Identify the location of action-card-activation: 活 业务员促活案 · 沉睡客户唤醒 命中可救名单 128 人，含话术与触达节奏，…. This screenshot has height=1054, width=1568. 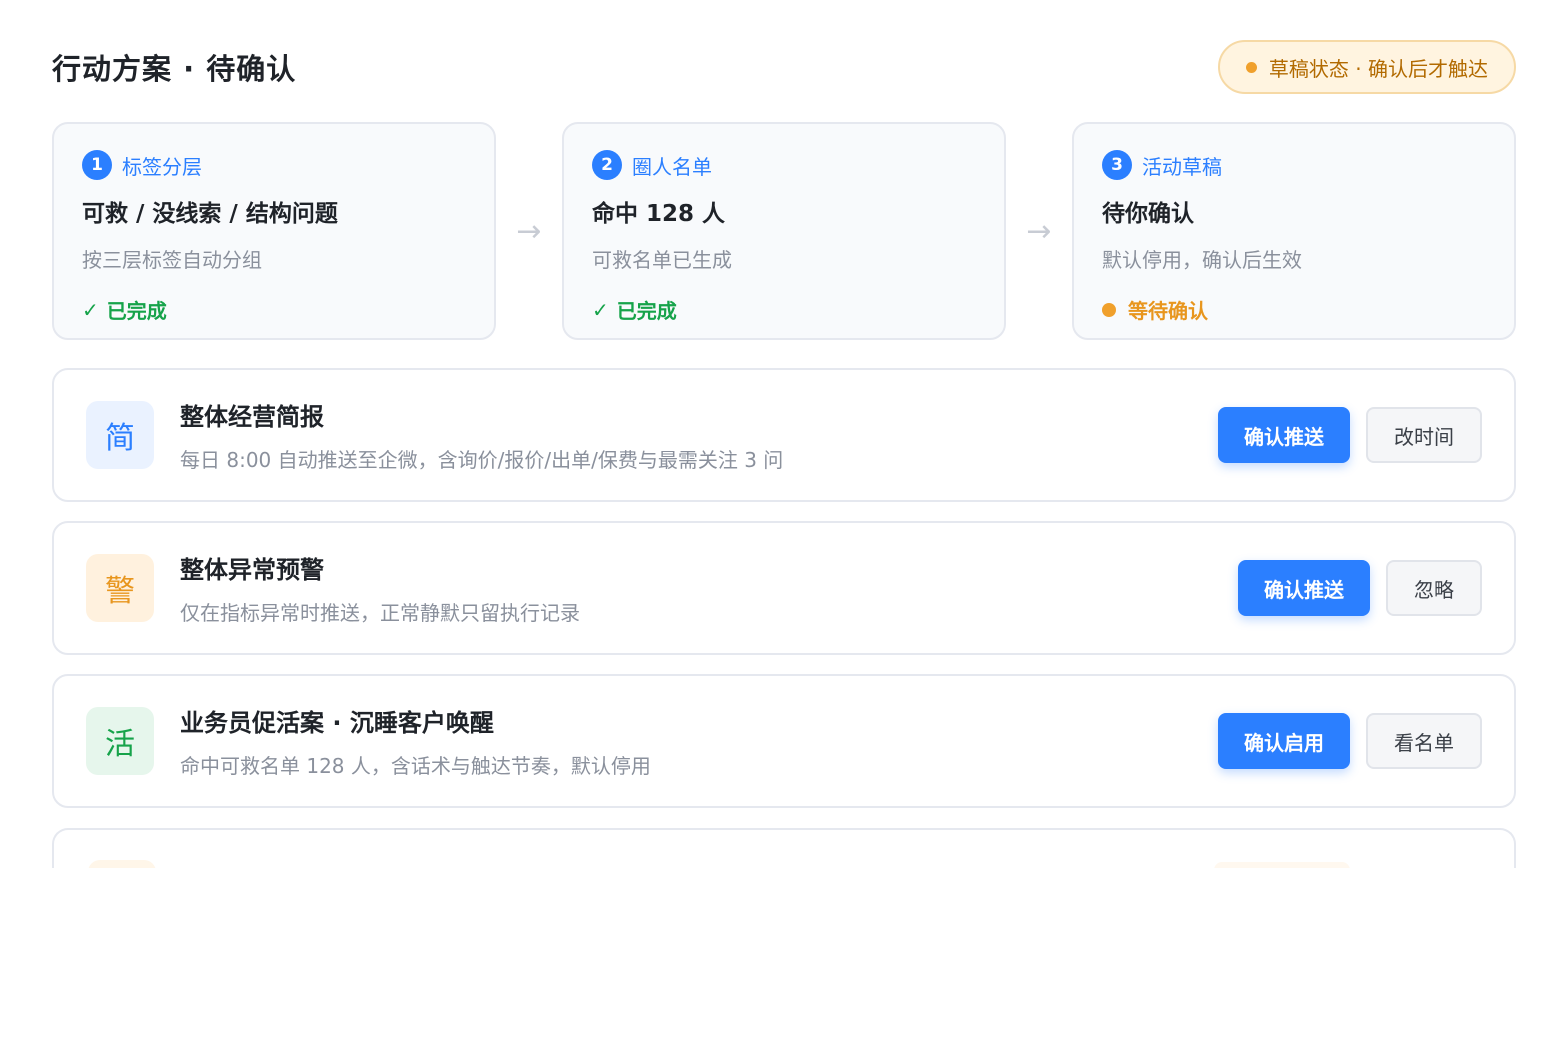
(784, 741).